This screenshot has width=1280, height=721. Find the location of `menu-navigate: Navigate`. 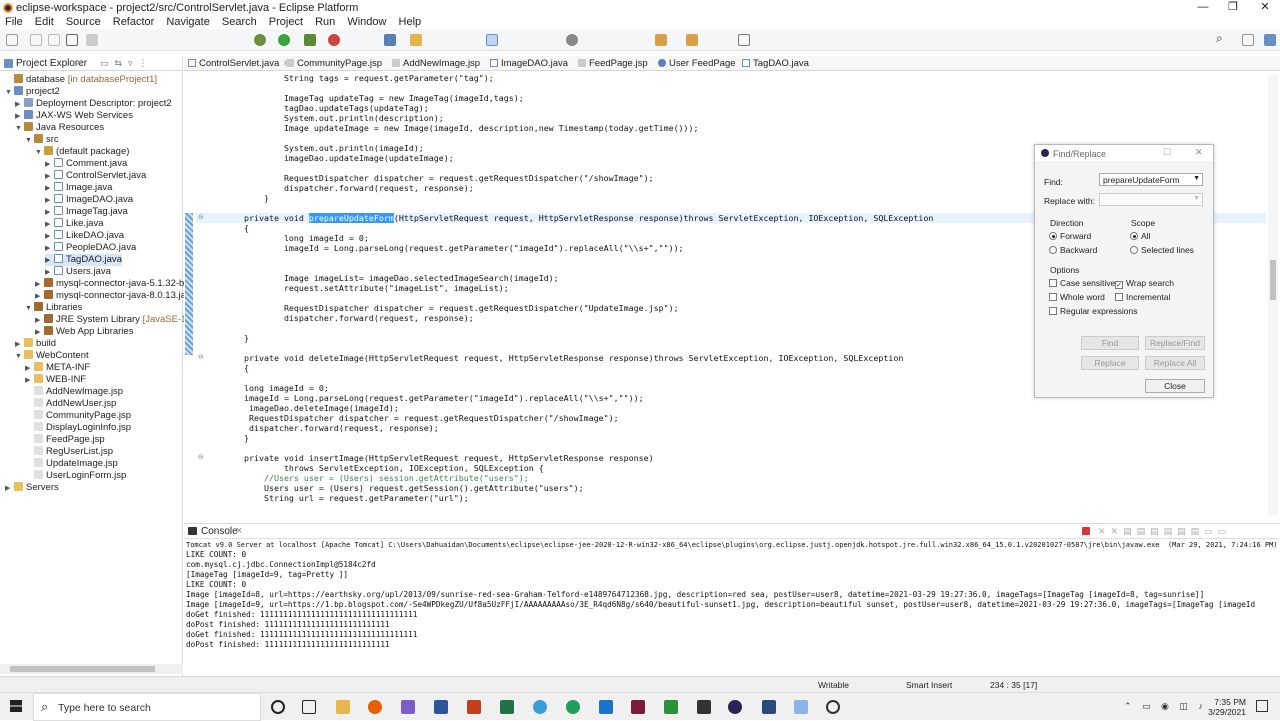

menu-navigate: Navigate is located at coordinates (187, 22).